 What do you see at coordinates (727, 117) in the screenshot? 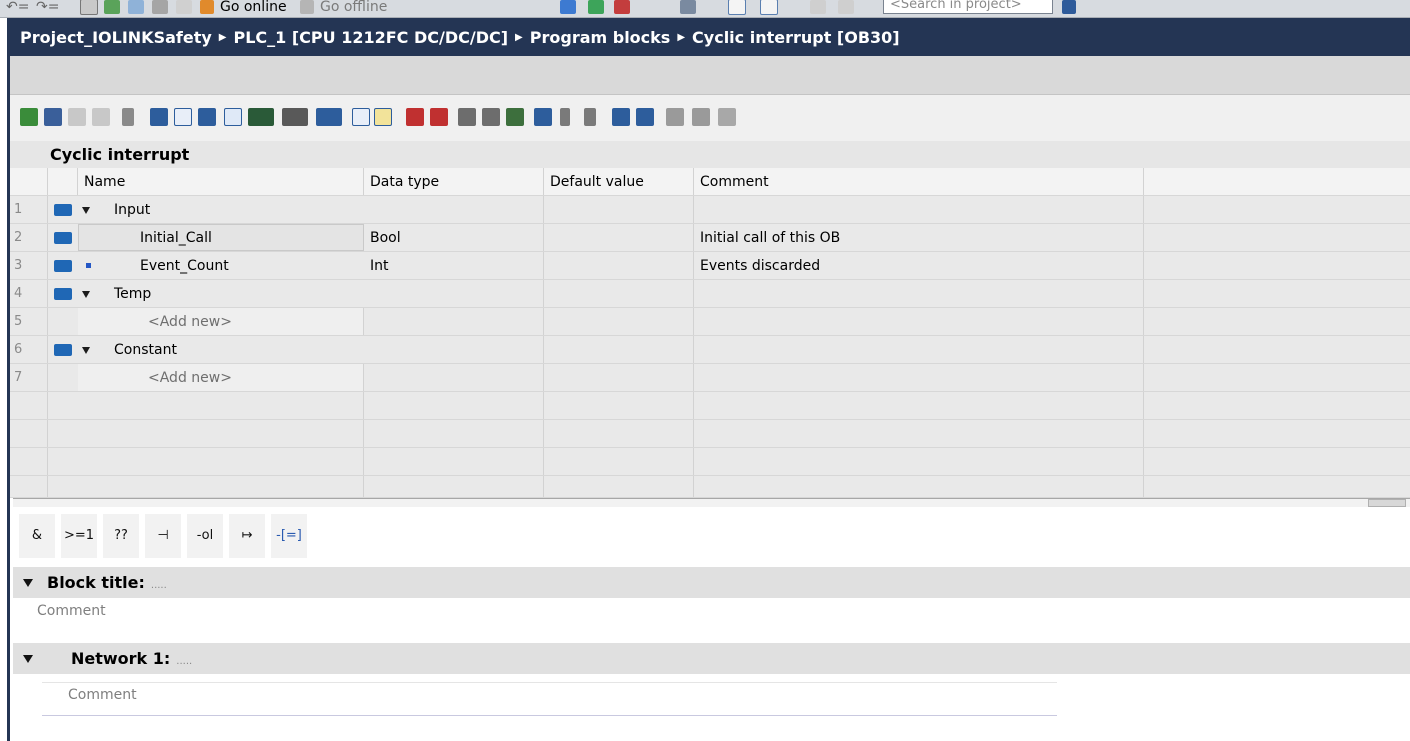
I see `database-icon` at bounding box center [727, 117].